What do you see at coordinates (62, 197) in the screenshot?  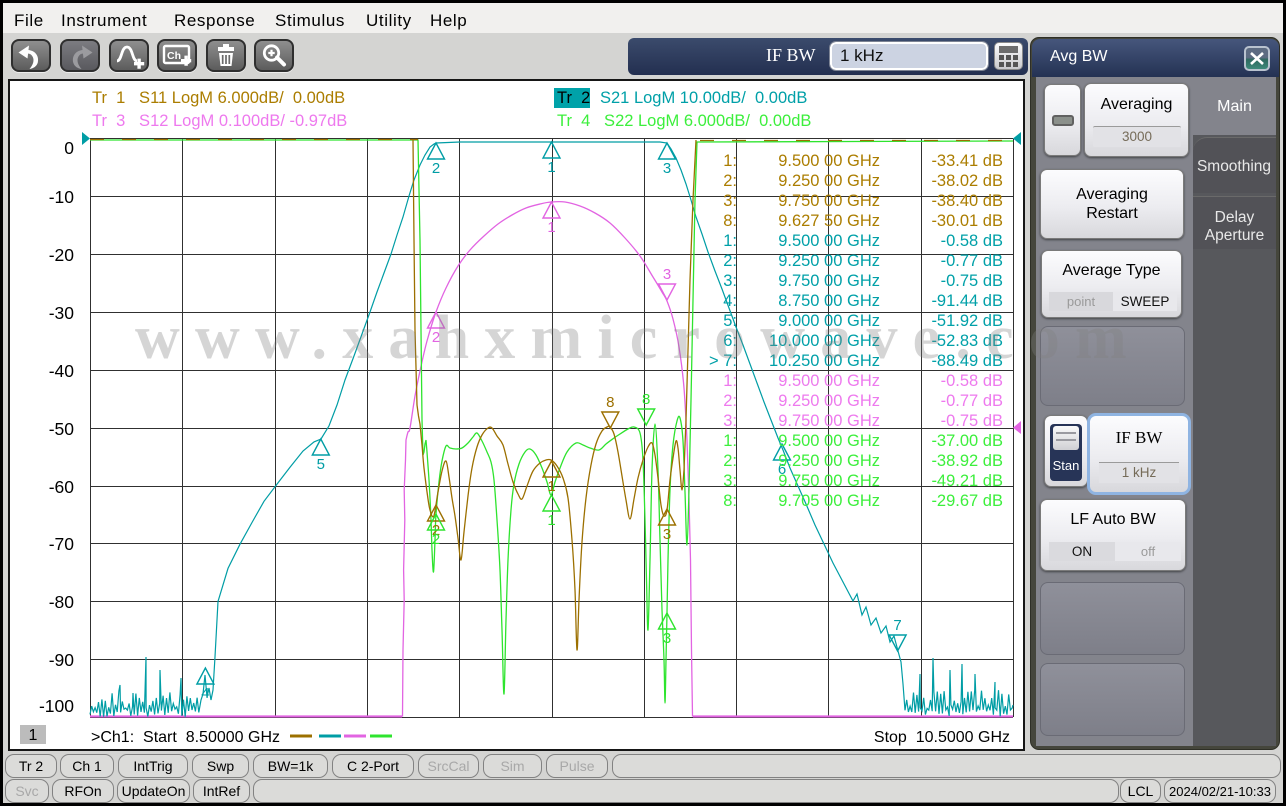 I see `svg-text: -10` at bounding box center [62, 197].